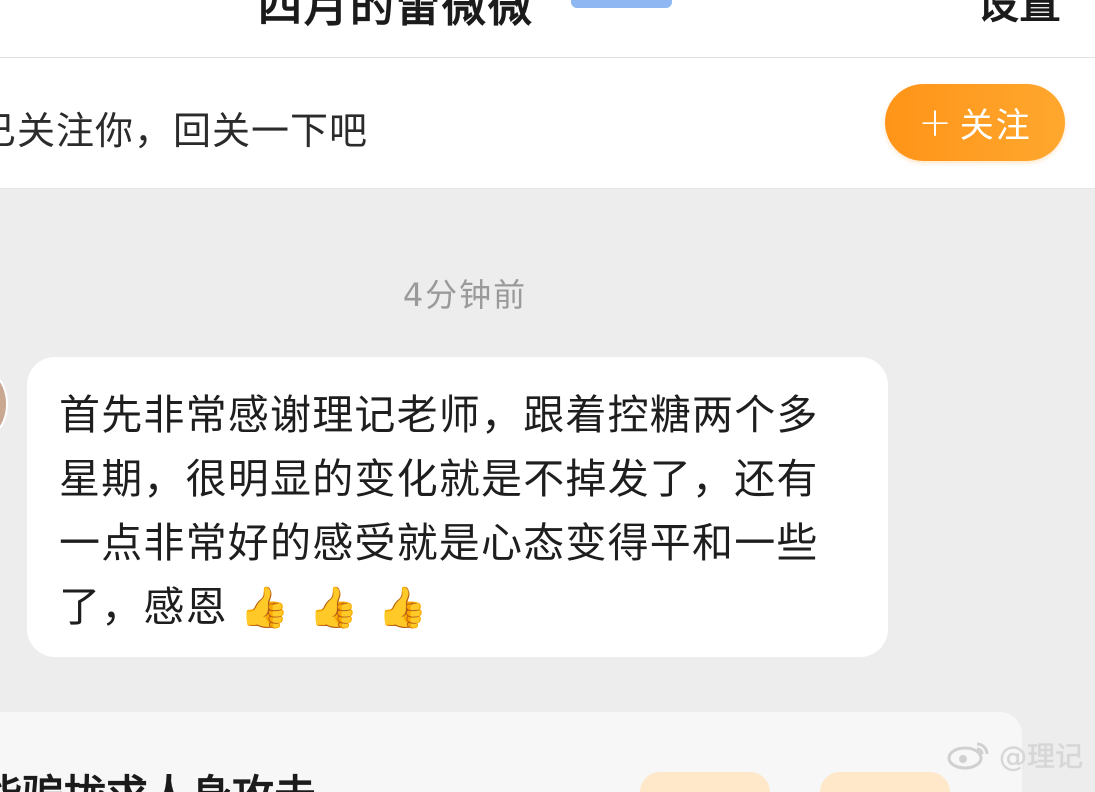  I want to click on follow-button: + 关注, so click(975, 122).